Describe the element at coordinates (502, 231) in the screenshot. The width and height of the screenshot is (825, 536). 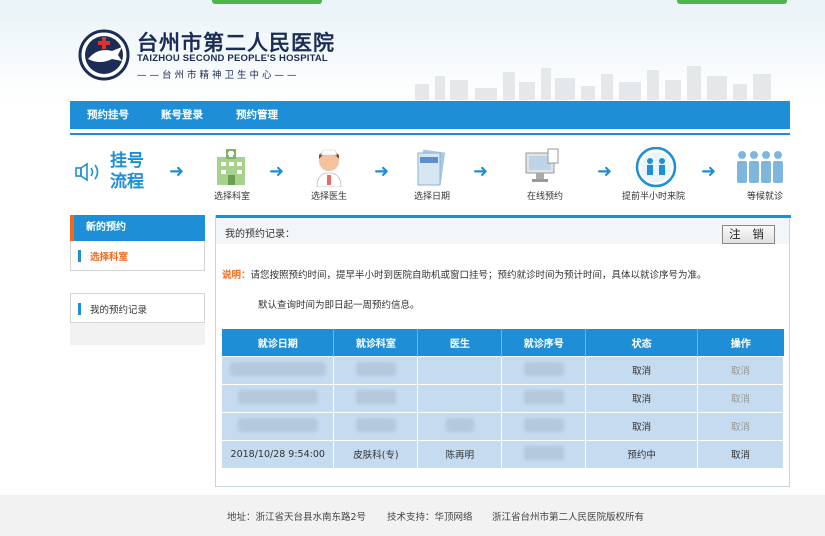
I see `records-header` at that location.